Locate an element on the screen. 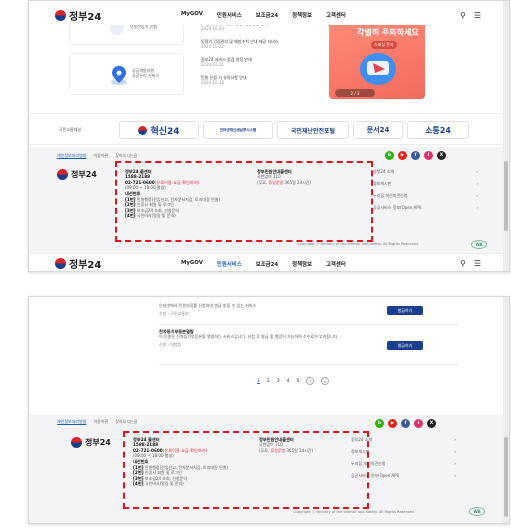 This screenshot has height=529, width=511. banner-item: 문서24 is located at coordinates (378, 130).